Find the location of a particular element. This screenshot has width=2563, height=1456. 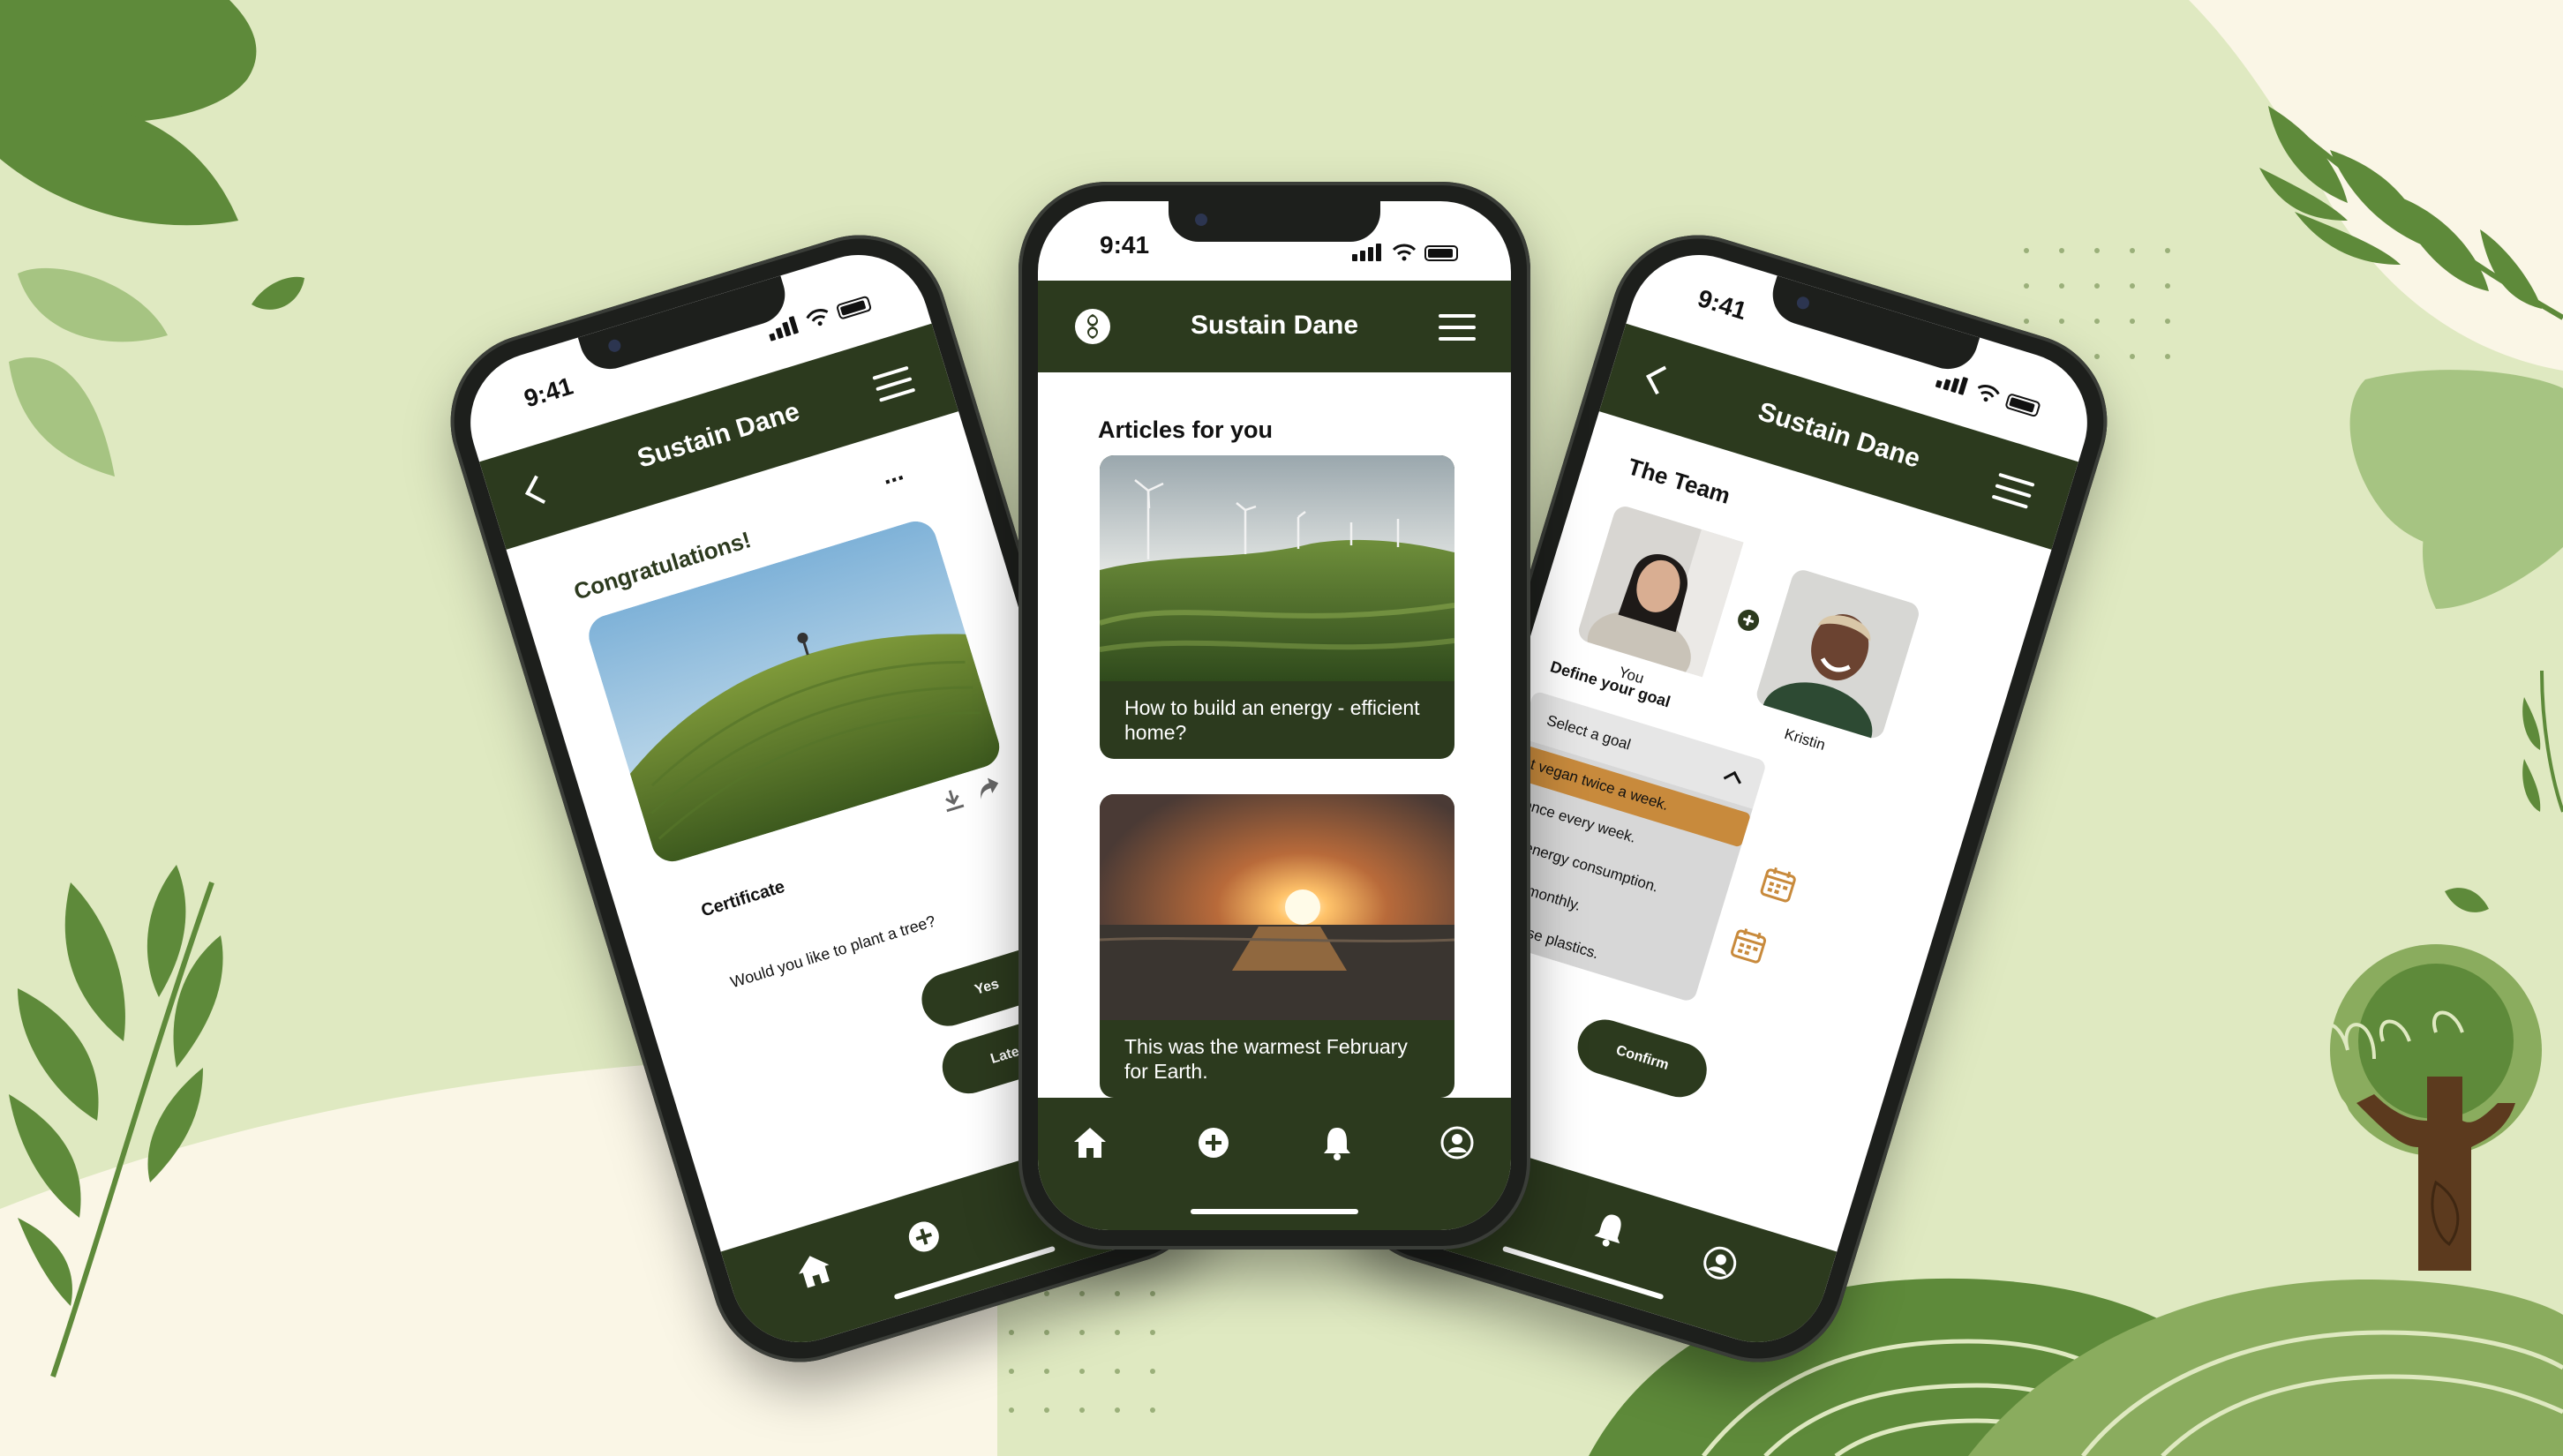

avatar-kristin is located at coordinates (1838, 654).